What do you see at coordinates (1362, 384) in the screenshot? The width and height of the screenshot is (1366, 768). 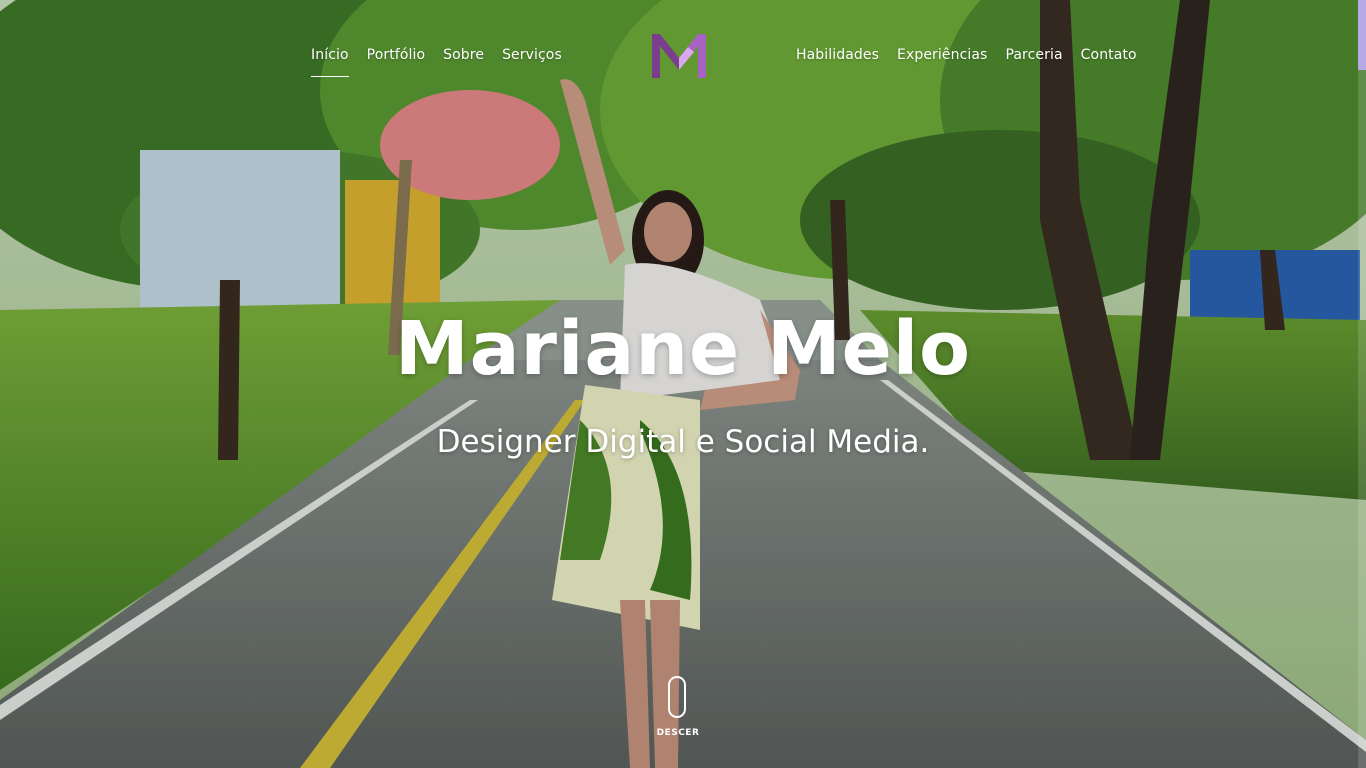 I see `page-scrollbar` at bounding box center [1362, 384].